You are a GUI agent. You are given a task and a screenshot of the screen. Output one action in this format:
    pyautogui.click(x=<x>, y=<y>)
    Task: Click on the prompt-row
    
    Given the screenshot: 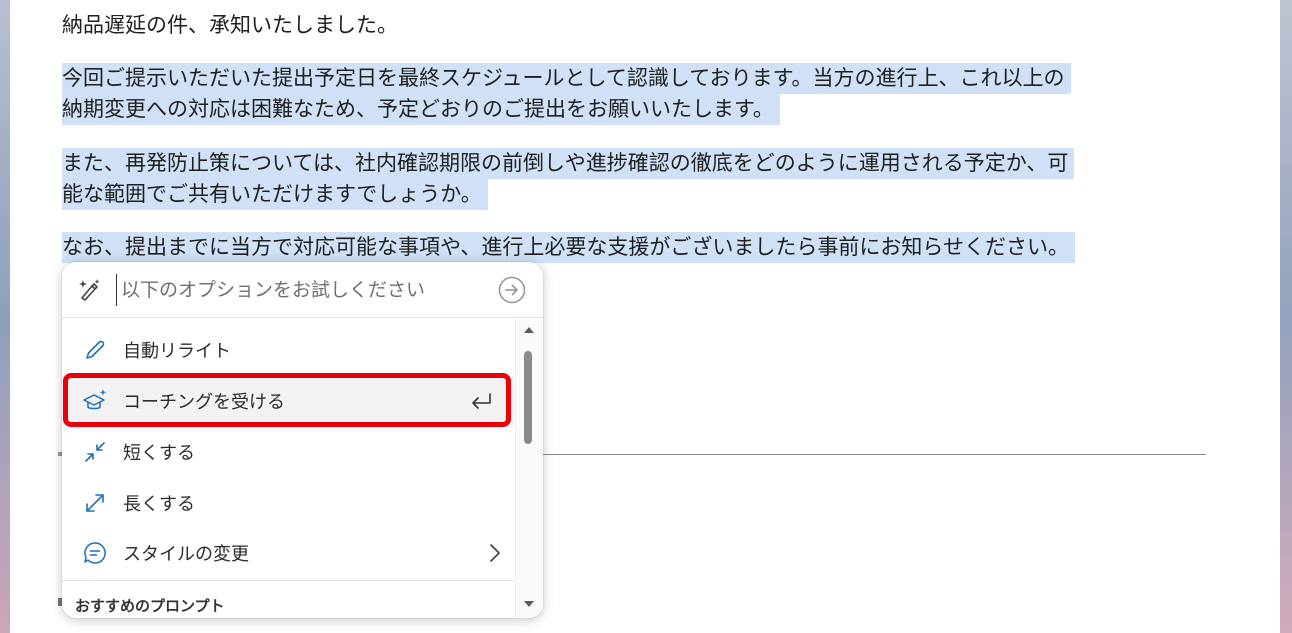 What is the action you would take?
    pyautogui.click(x=302, y=290)
    